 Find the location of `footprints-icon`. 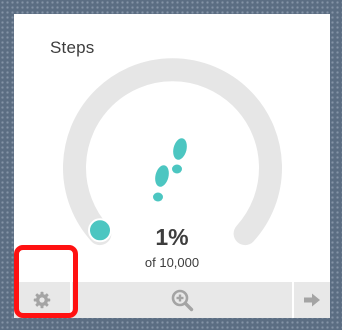

footprints-icon is located at coordinates (170, 170).